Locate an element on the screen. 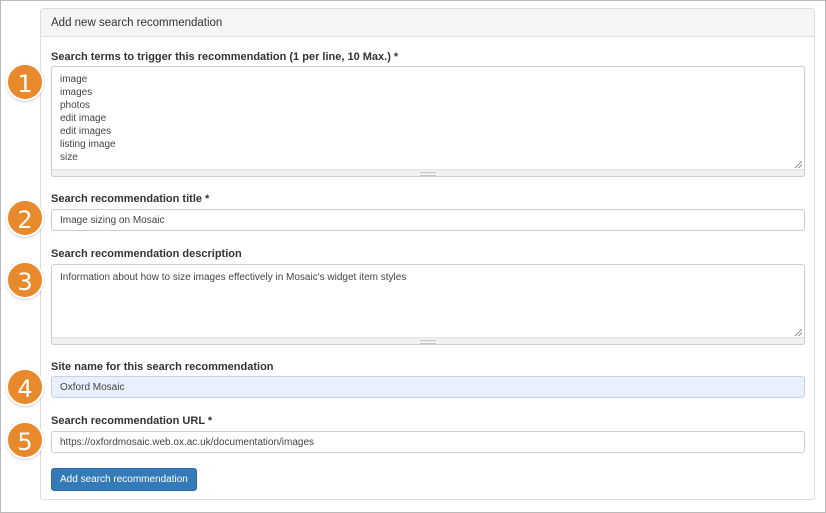  add-search-recommendation-button: Add search recommendation is located at coordinates (124, 479).